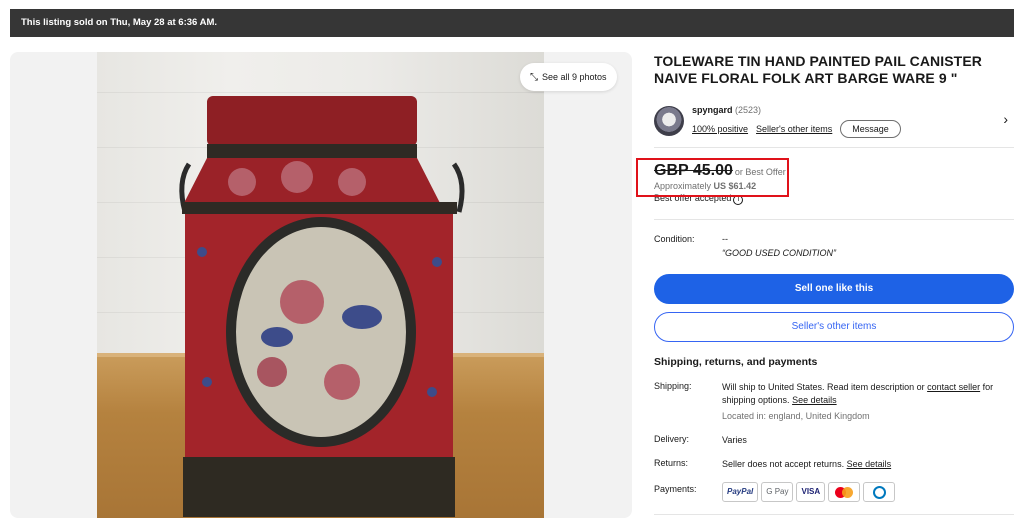  What do you see at coordinates (740, 492) in the screenshot?
I see `paypal-icon: PayPal` at bounding box center [740, 492].